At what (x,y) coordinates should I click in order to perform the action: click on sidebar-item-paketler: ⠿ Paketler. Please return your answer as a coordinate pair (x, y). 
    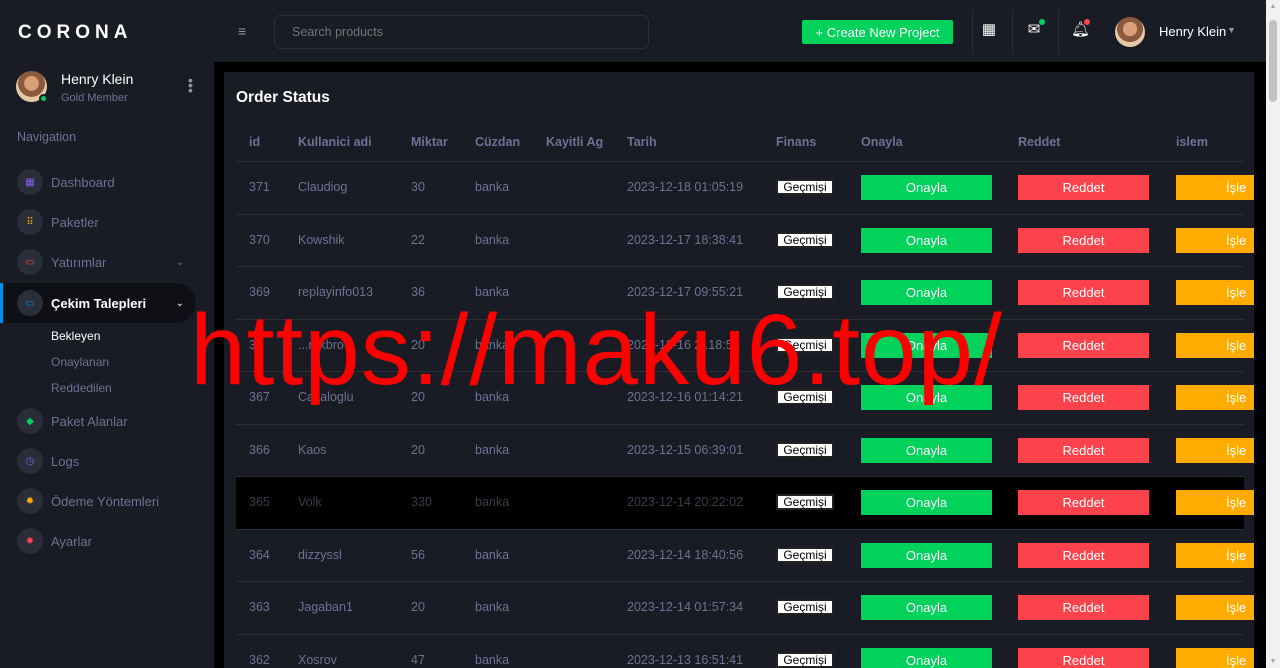
    Looking at the image, I should click on (98, 222).